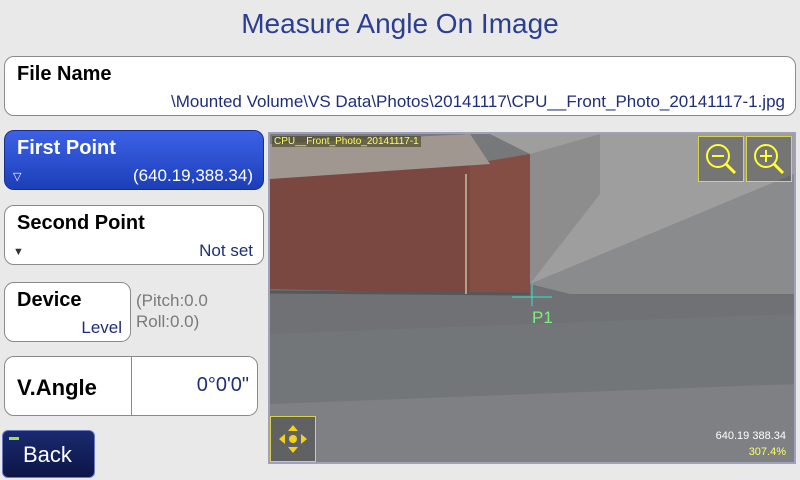 The height and width of the screenshot is (480, 800). What do you see at coordinates (192, 175) in the screenshot?
I see `first-point-value: (640.19,388.34)` at bounding box center [192, 175].